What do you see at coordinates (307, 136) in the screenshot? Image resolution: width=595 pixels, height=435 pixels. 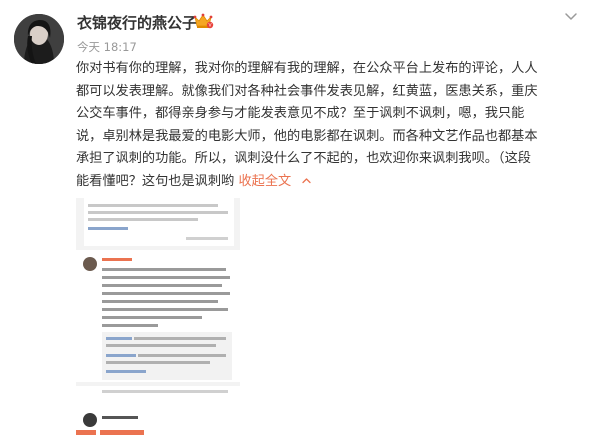 I see `post-text-line: 说，卓别林是我最爱的电影大师，他的电影都在讽刺。而各种文艺作品也都基本` at bounding box center [307, 136].